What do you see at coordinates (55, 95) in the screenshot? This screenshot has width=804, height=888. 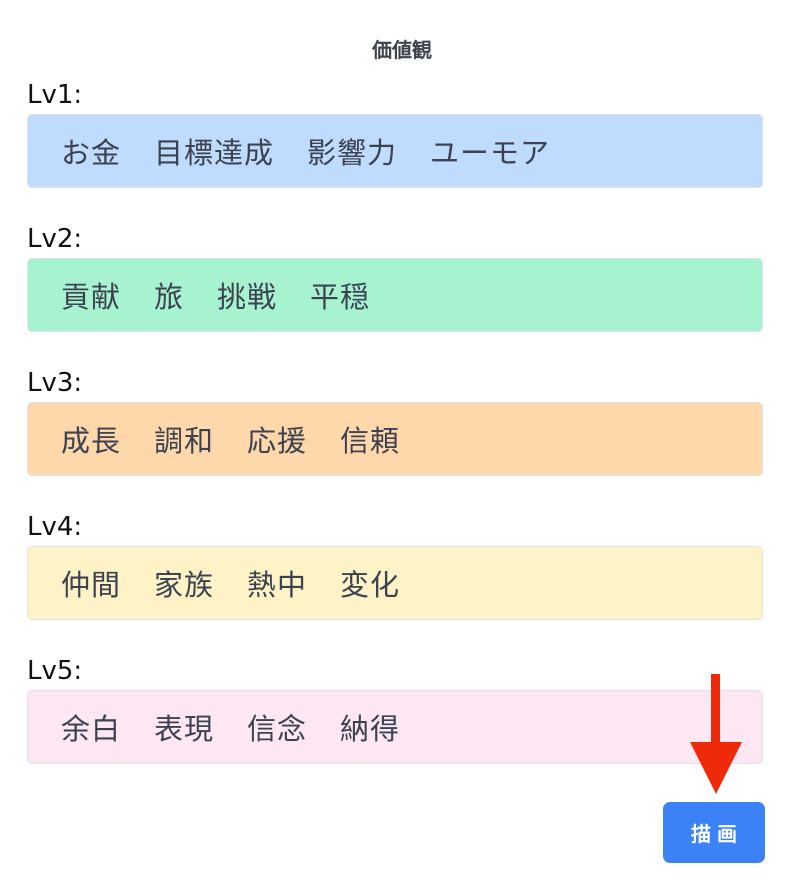 I see `level-1-label: Lv1:` at bounding box center [55, 95].